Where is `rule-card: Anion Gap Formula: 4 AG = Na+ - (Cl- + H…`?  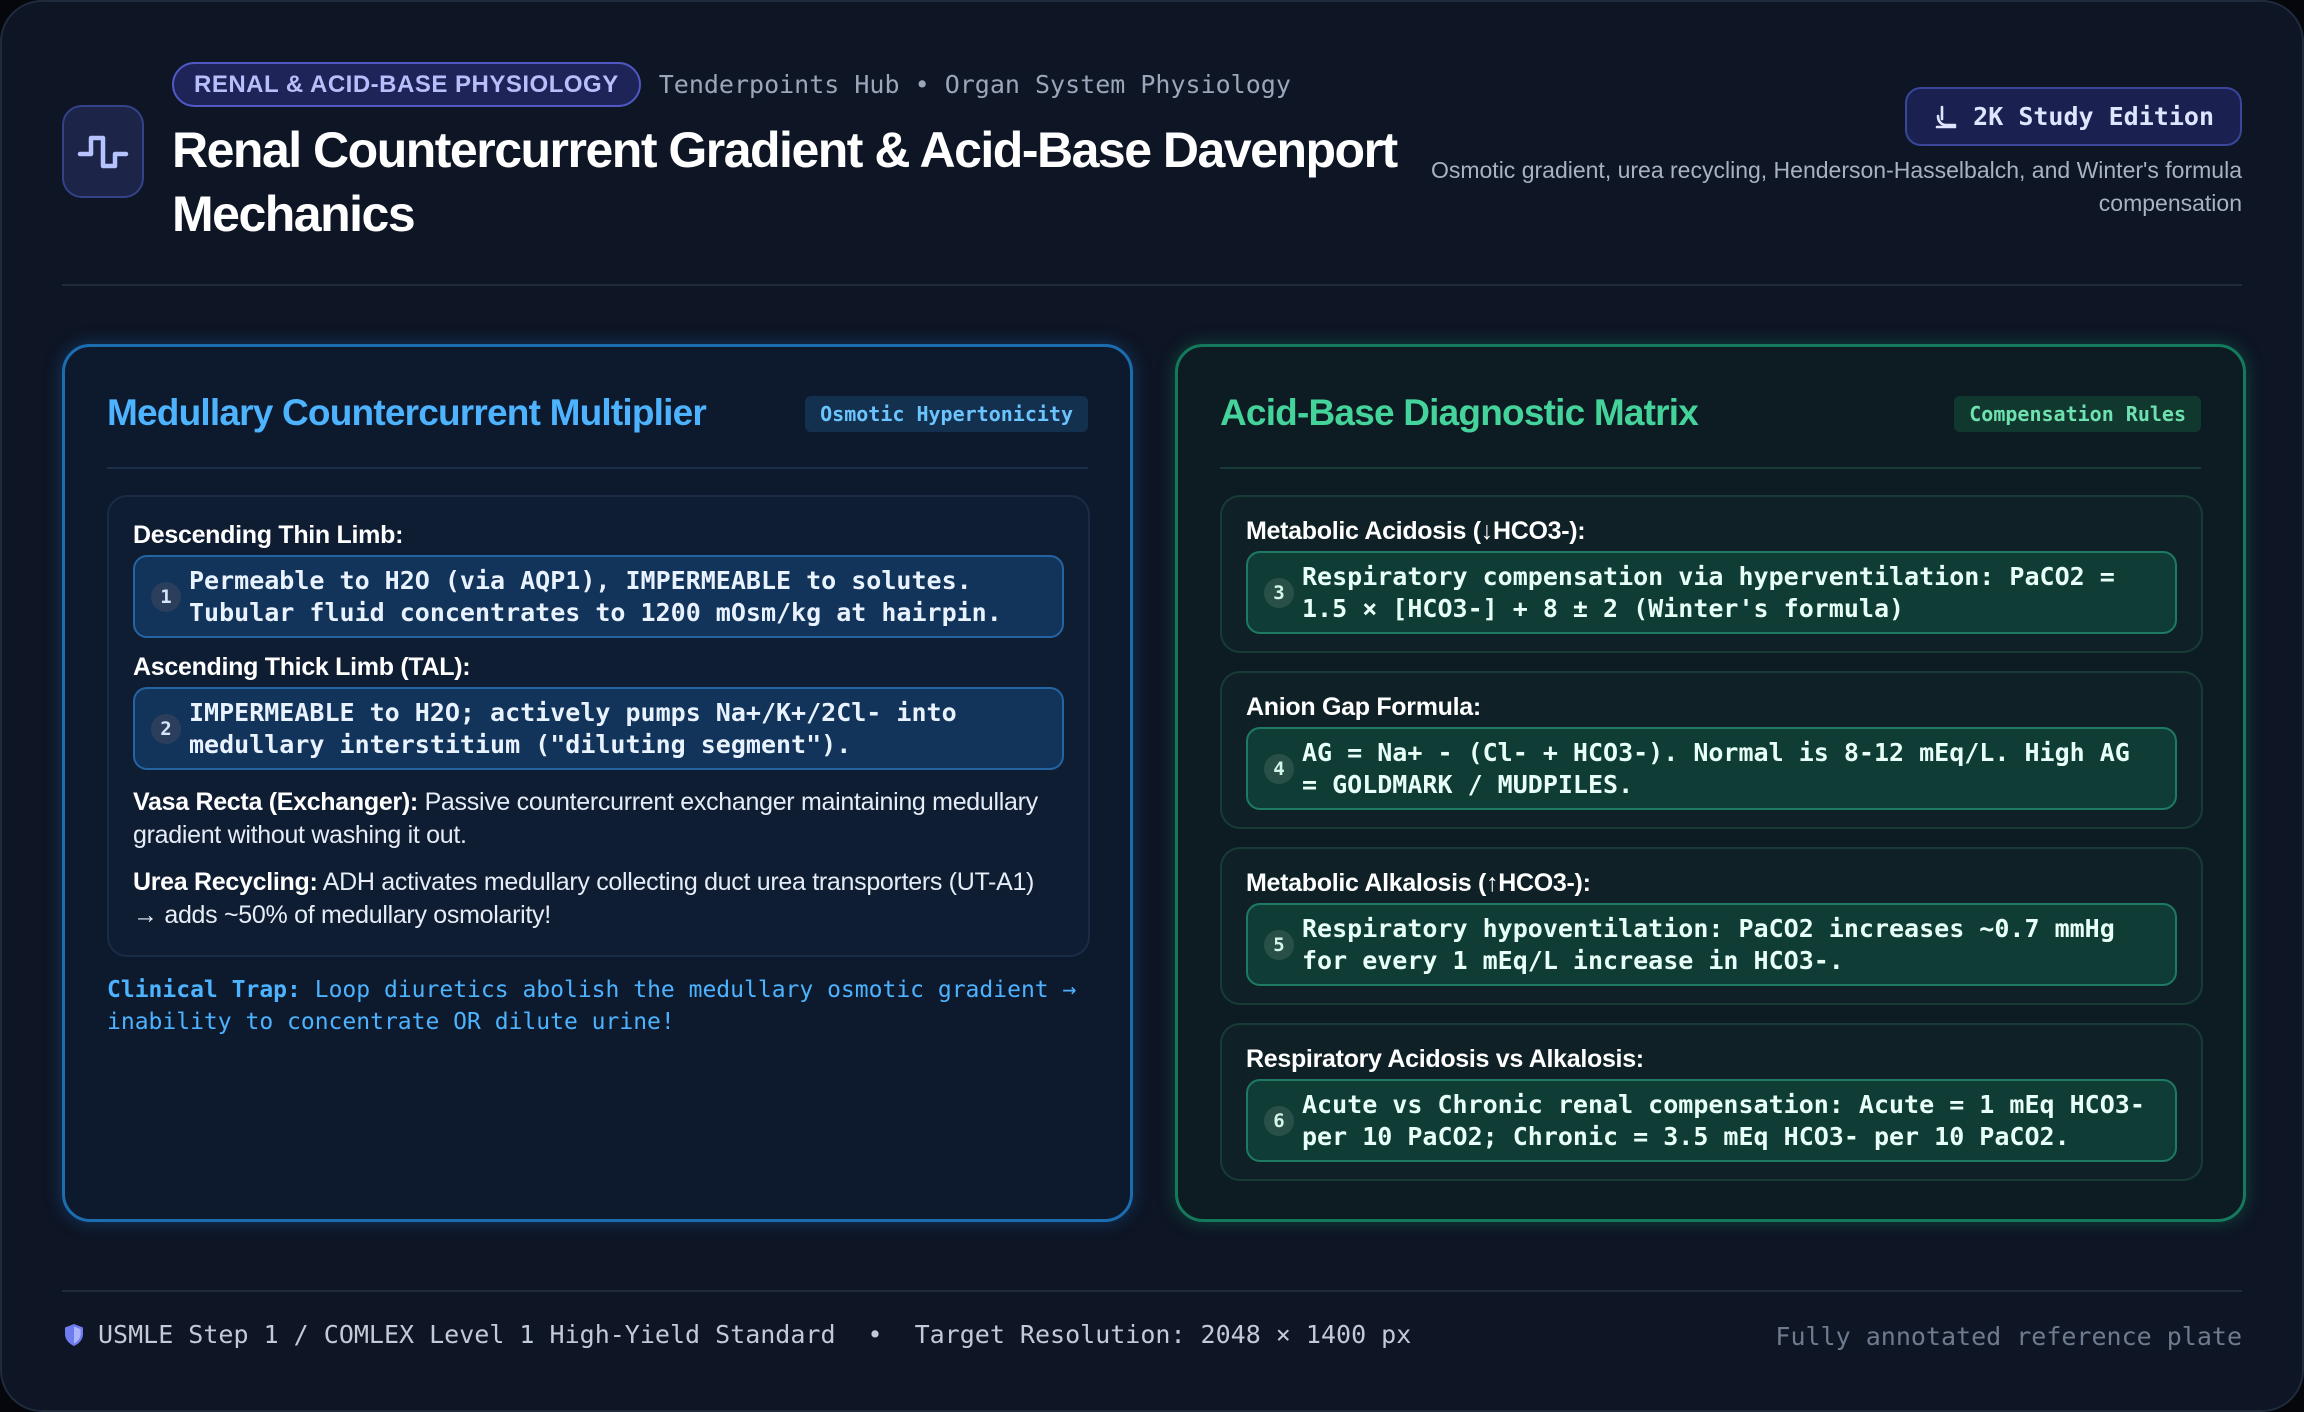 rule-card: Anion Gap Formula: 4 AG = Na+ - (Cl- + H… is located at coordinates (1711, 750).